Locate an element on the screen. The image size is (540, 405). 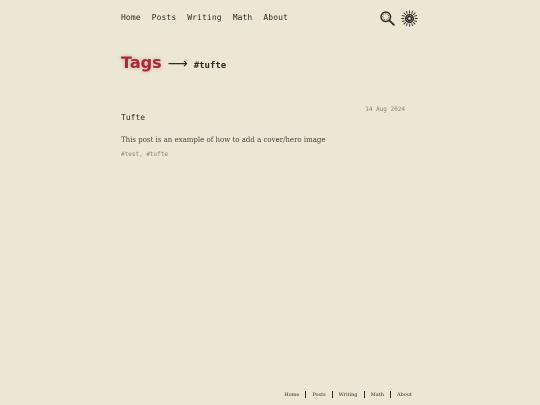
page-title: Tags is located at coordinates (141, 62).